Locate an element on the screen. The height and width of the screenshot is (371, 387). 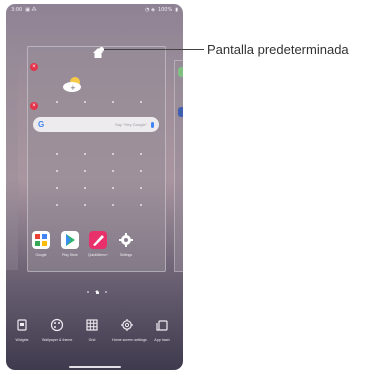
grid-button: Grid is located at coordinates (92, 330).